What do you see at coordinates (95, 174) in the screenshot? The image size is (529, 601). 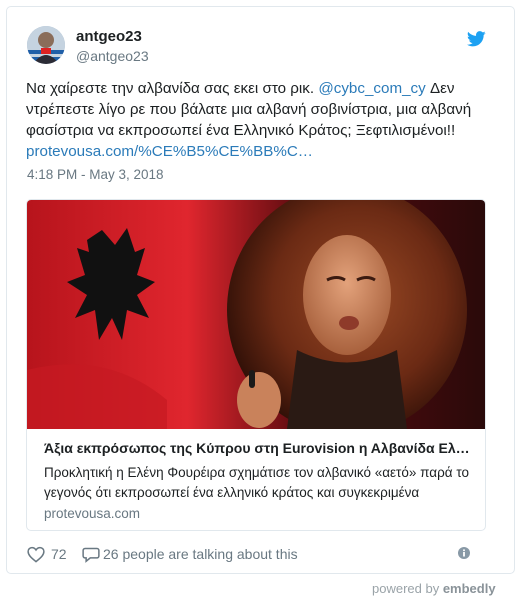 I see `tweet-timestamp: 4:18 PM - May 3, 2018` at bounding box center [95, 174].